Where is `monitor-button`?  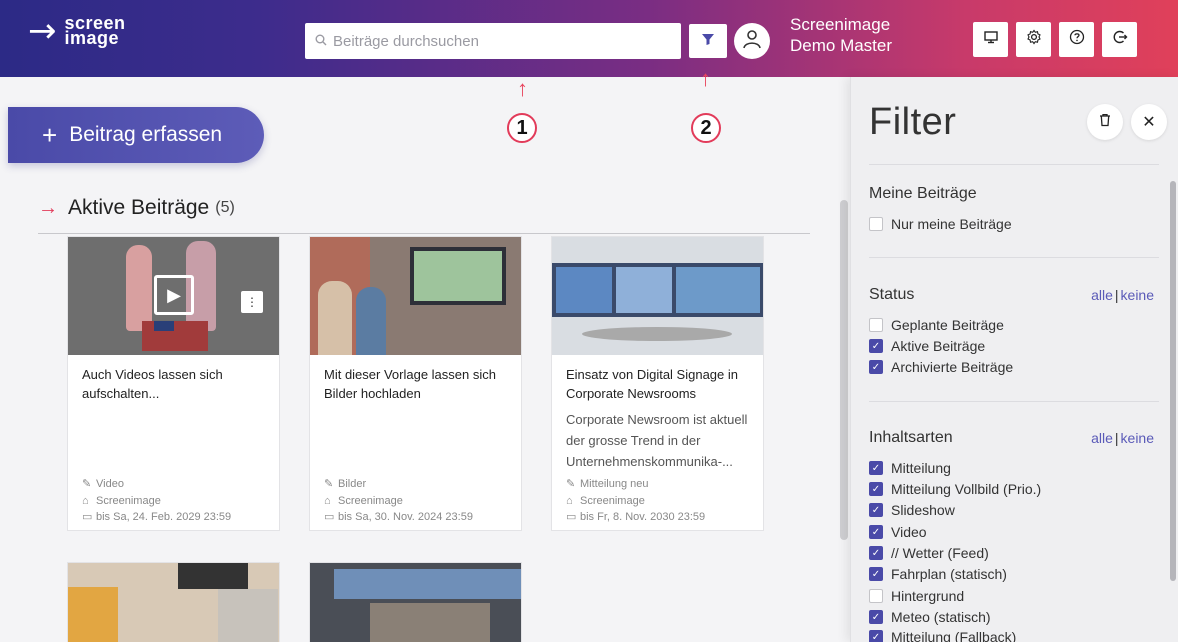
monitor-button is located at coordinates (990, 39).